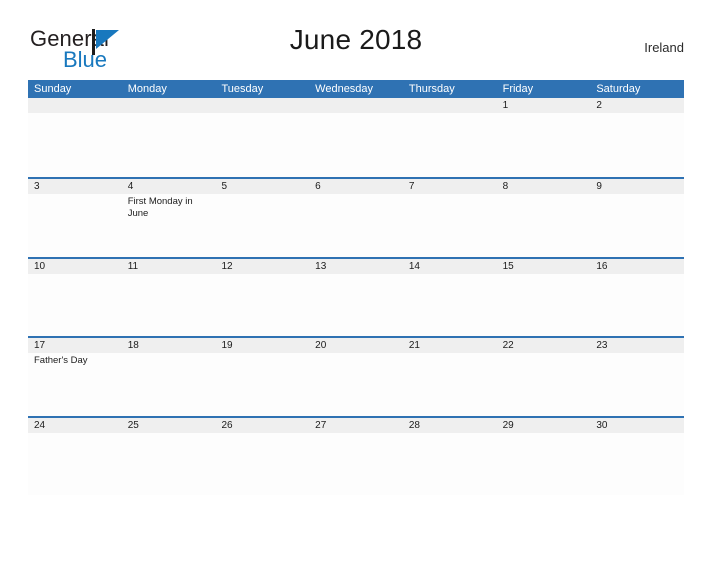 The width and height of the screenshot is (712, 572). I want to click on week-row: 3 4 First Monday in June 5 6 7 8 9, so click(356, 217).